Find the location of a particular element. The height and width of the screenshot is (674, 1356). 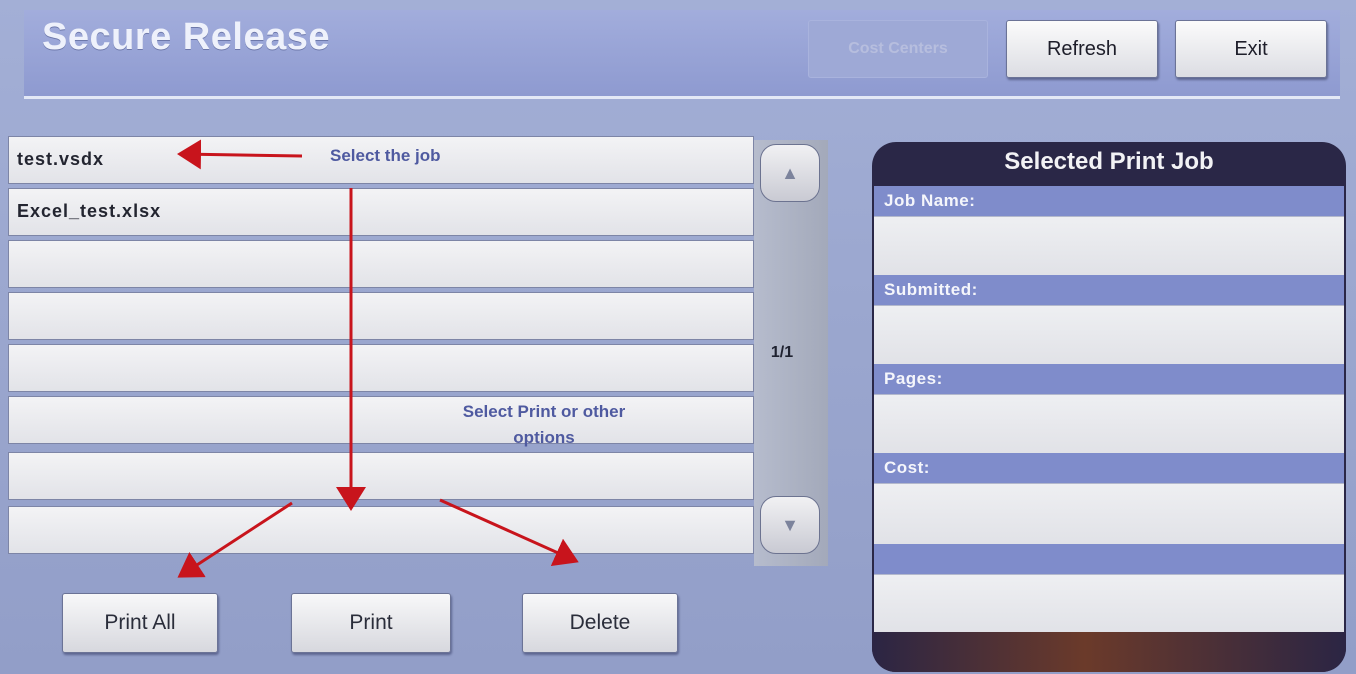

exit-button: Exit is located at coordinates (1251, 49).